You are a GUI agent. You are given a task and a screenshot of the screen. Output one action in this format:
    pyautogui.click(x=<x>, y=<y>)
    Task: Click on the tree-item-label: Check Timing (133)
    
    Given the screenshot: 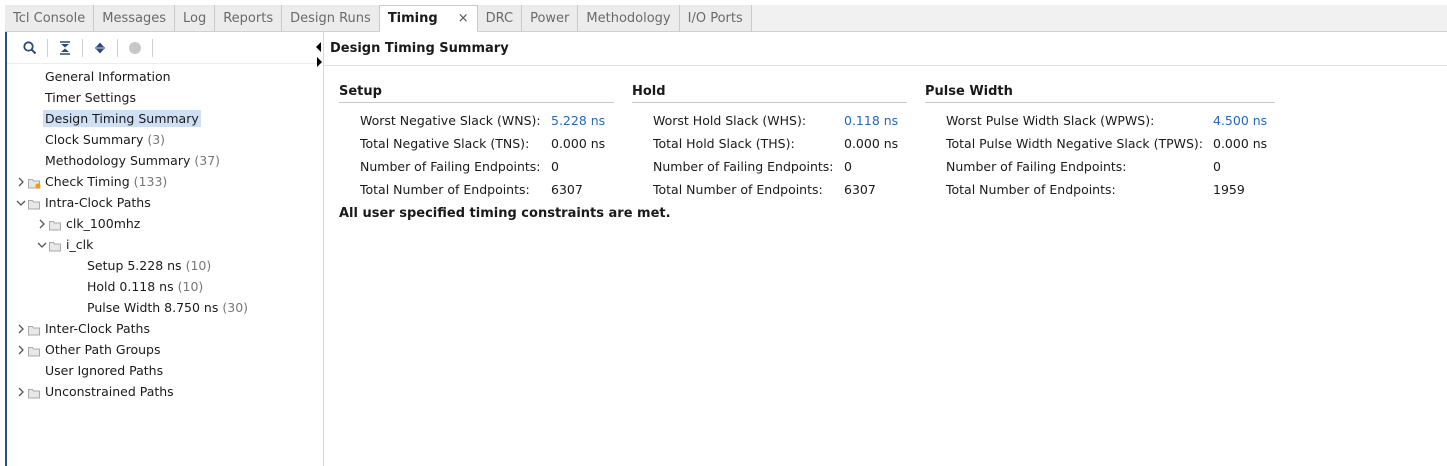 What is the action you would take?
    pyautogui.click(x=106, y=181)
    